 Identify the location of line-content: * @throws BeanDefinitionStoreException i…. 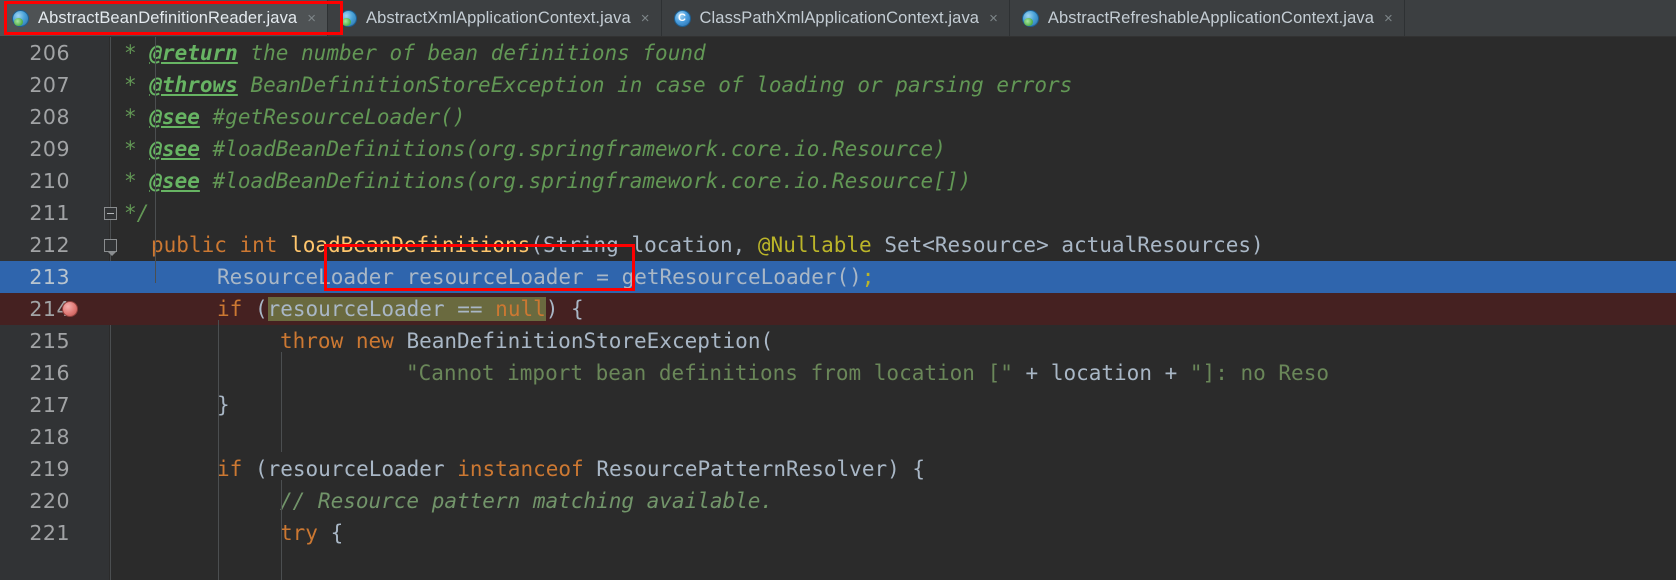
(598, 85).